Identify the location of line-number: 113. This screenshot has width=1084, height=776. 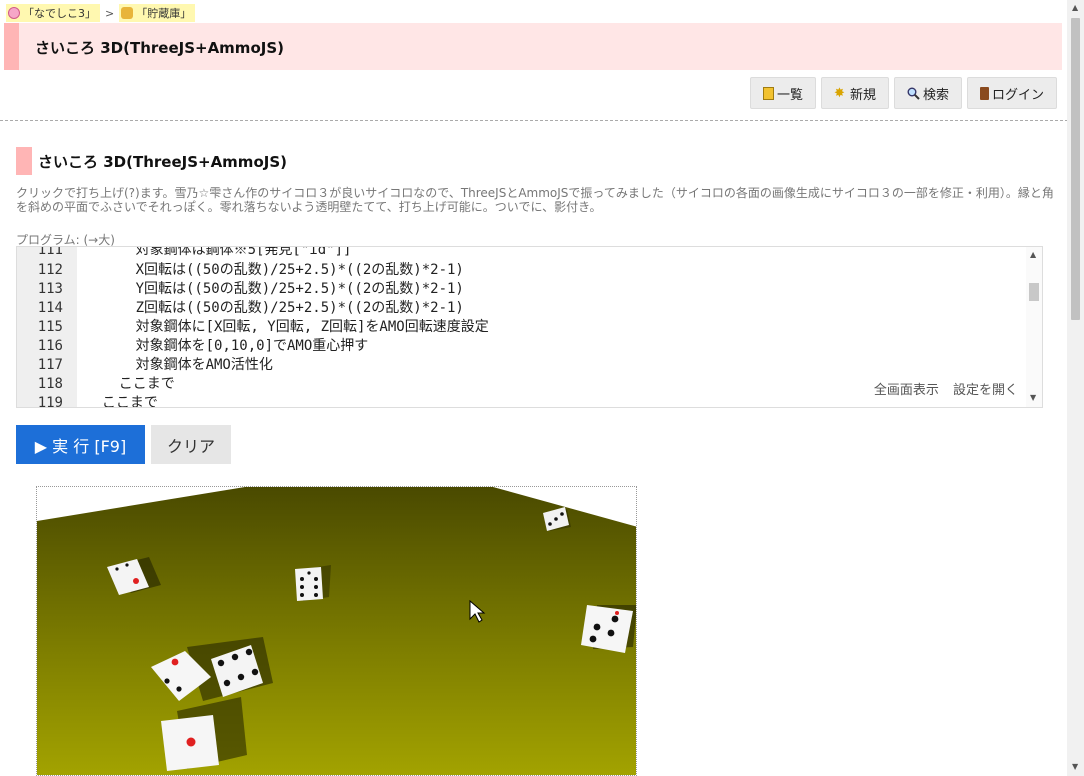
(50, 289).